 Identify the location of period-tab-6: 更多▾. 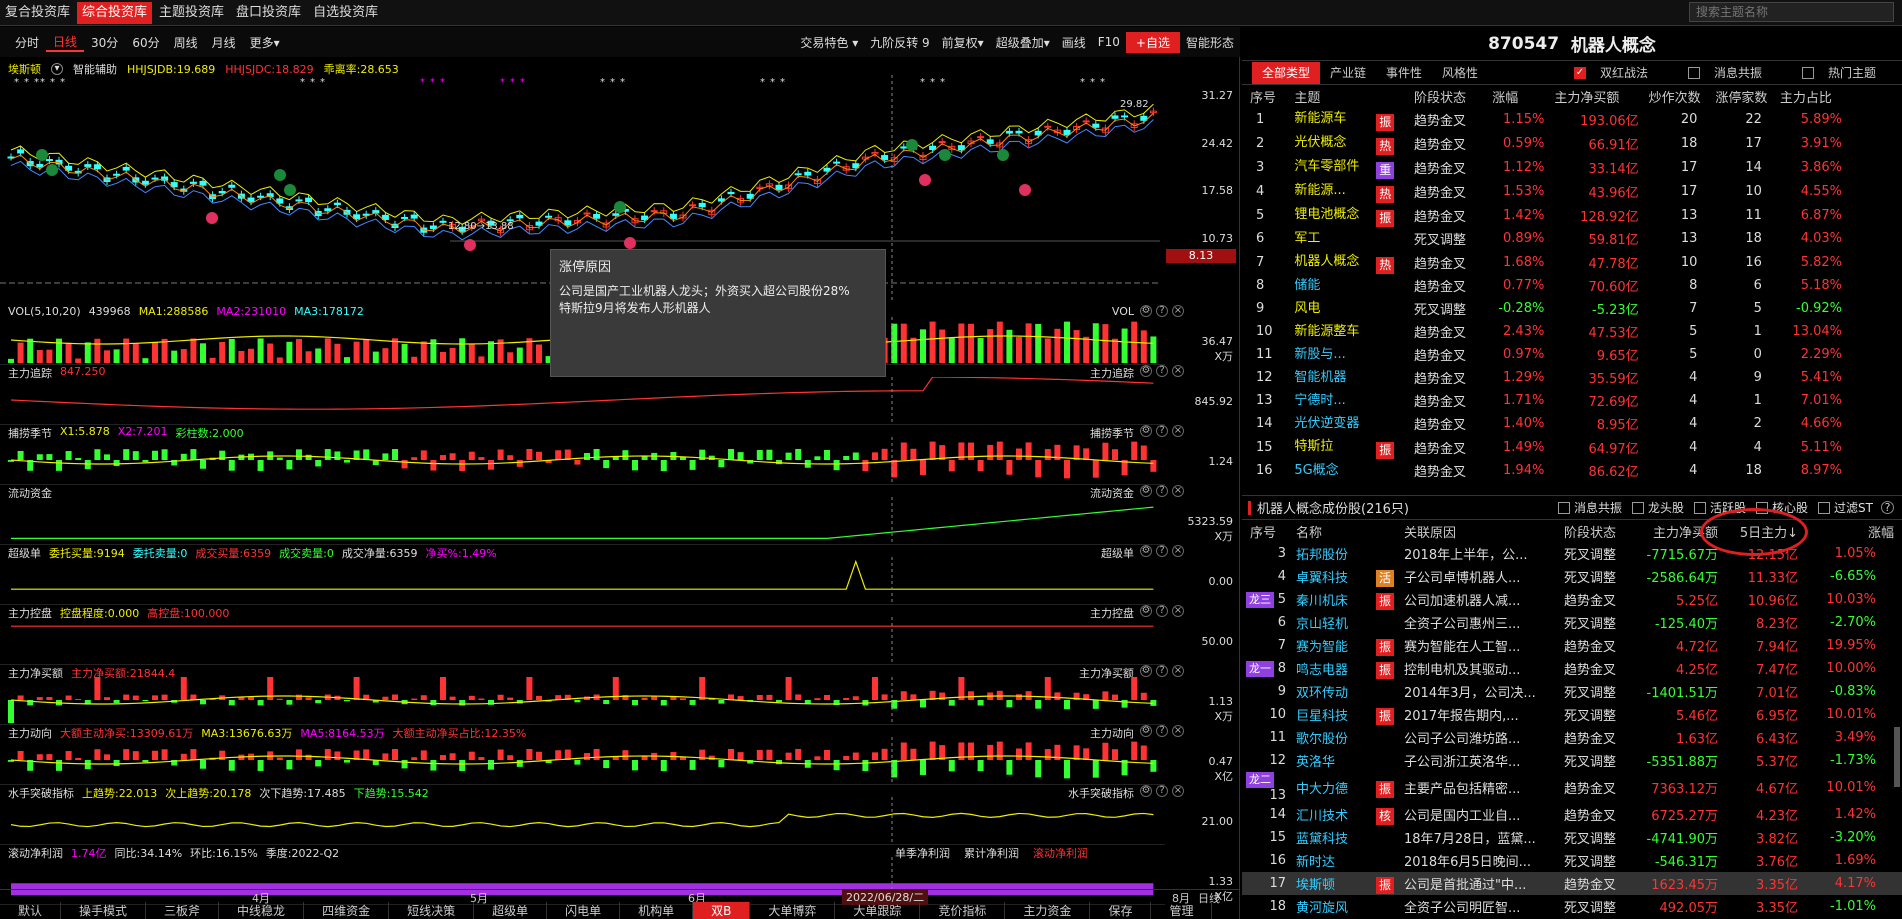
(265, 42).